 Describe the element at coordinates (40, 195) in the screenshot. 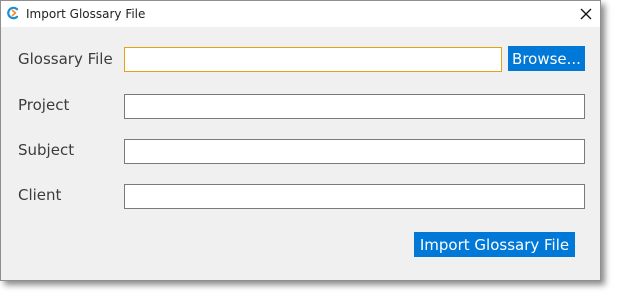

I see `client-label: Client` at that location.